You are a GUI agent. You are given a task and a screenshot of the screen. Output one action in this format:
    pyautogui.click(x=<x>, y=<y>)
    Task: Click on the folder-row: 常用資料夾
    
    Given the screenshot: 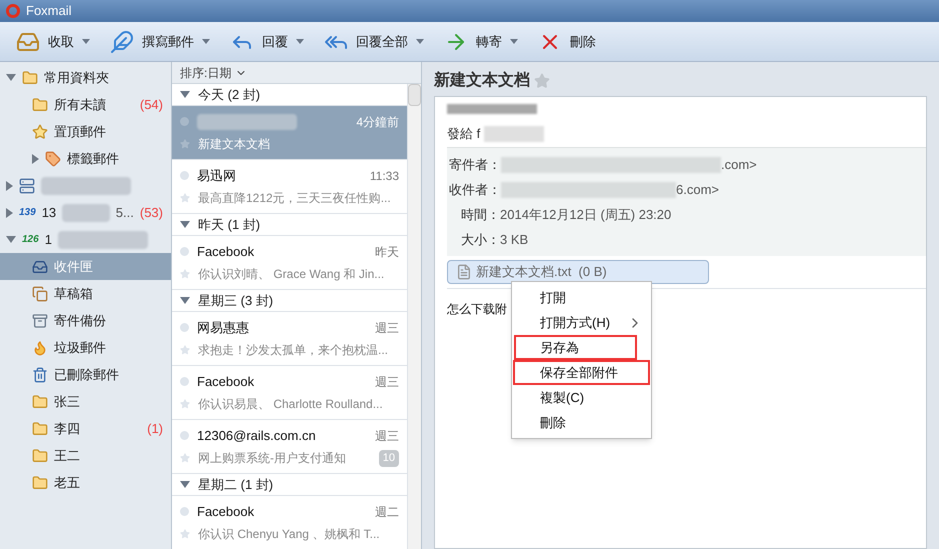 What is the action you would take?
    pyautogui.click(x=85, y=77)
    